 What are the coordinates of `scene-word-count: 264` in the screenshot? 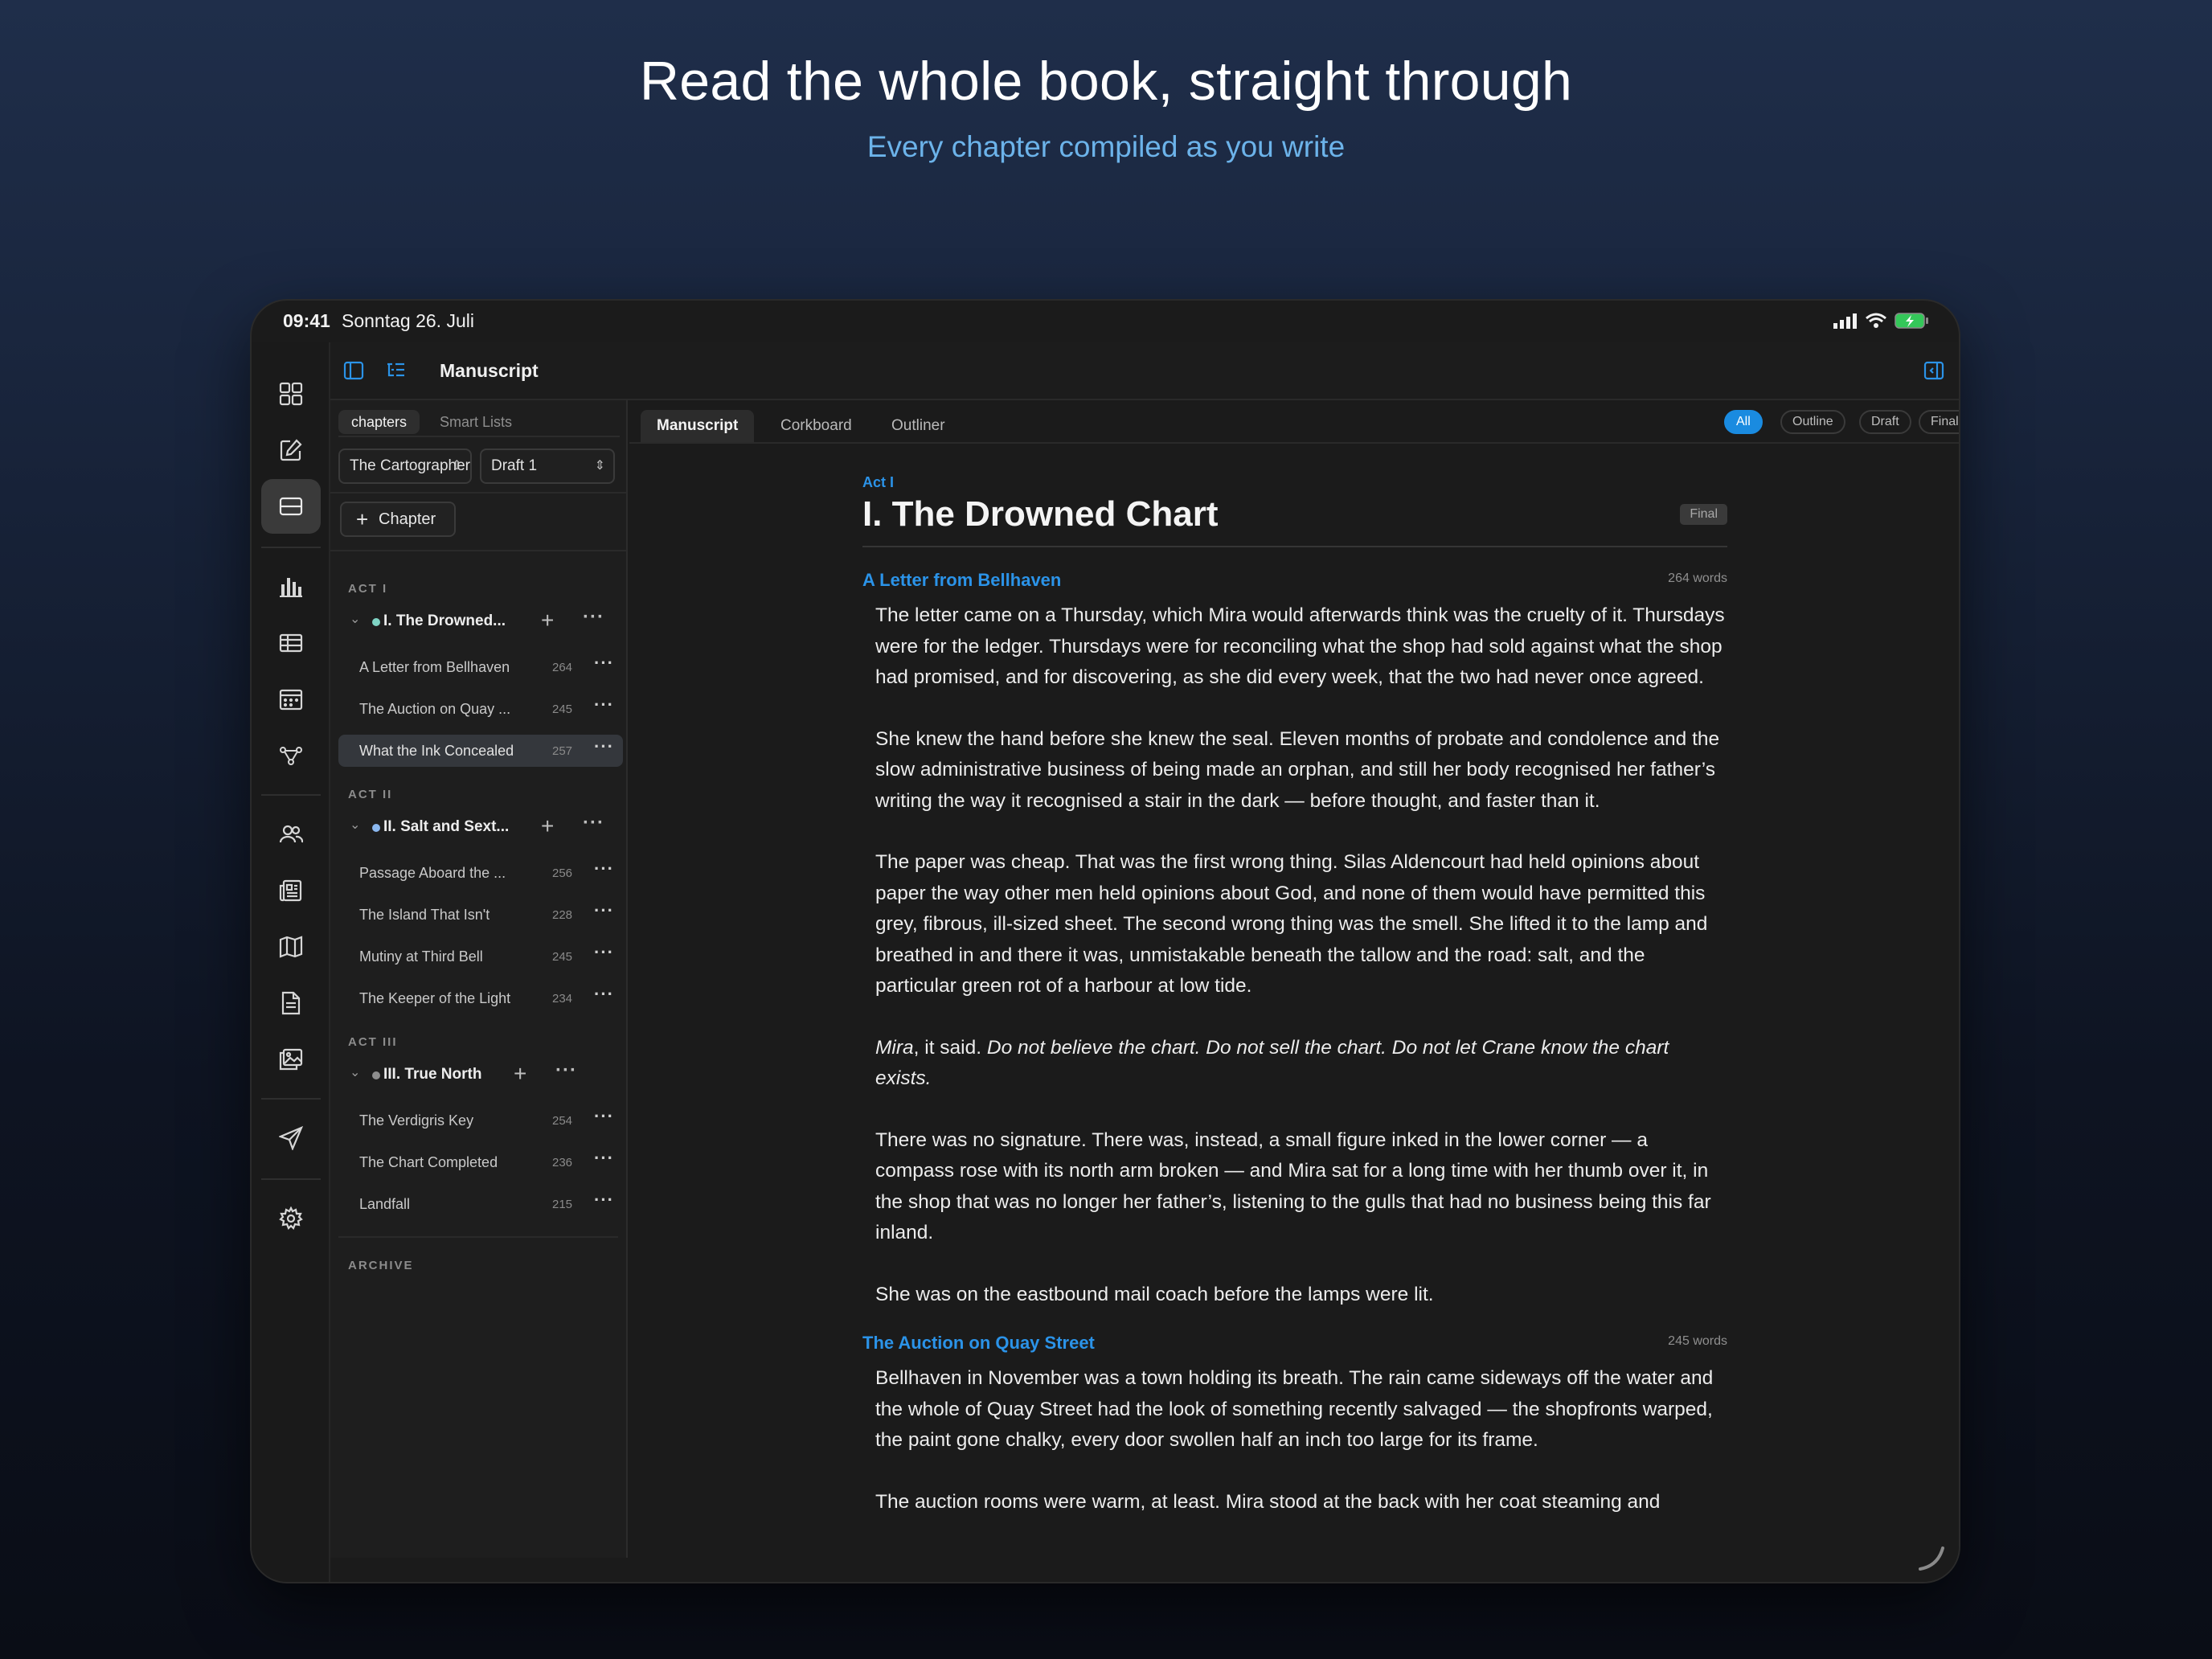 It's located at (562, 667).